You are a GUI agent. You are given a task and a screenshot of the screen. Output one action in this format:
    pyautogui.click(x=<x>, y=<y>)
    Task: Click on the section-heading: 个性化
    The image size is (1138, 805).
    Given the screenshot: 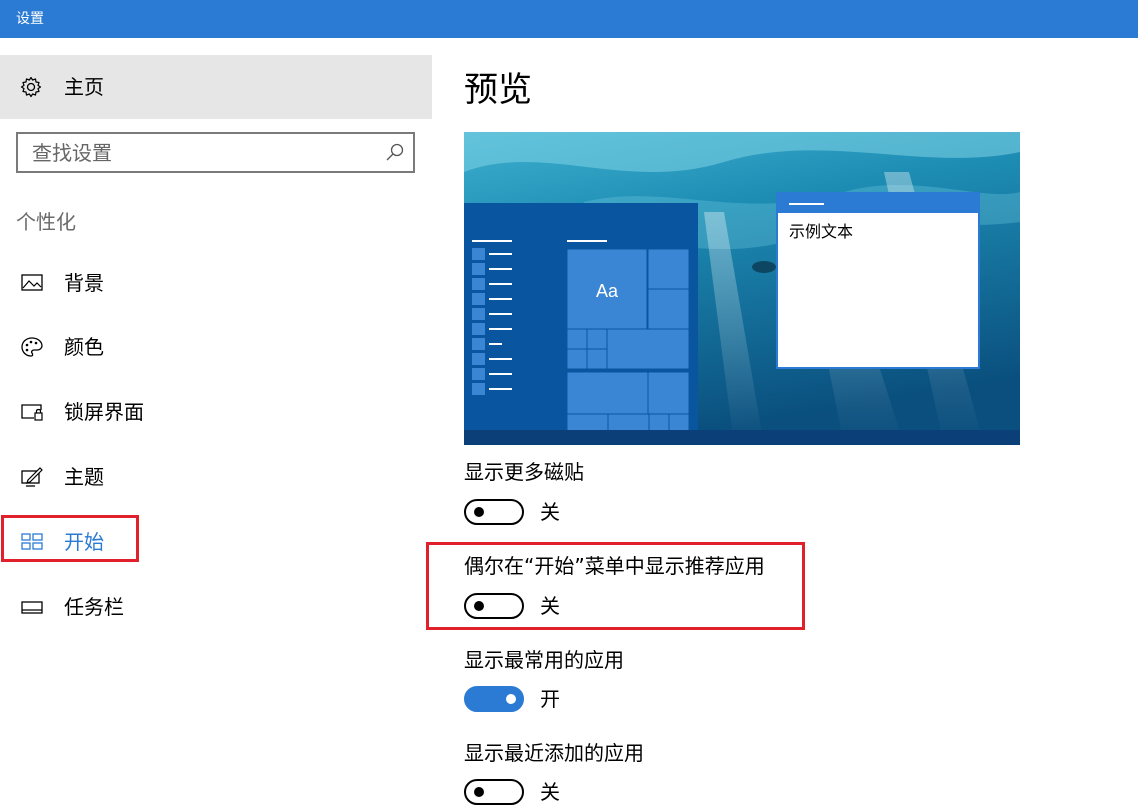 What is the action you would take?
    pyautogui.click(x=46, y=222)
    